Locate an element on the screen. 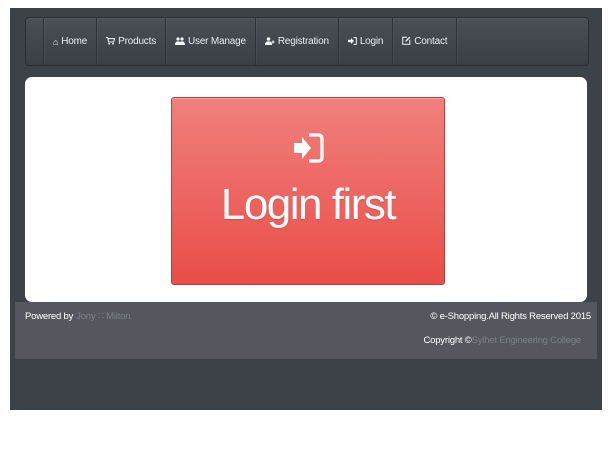 The image size is (612, 450). copyright-label: Copyright © is located at coordinates (447, 340).